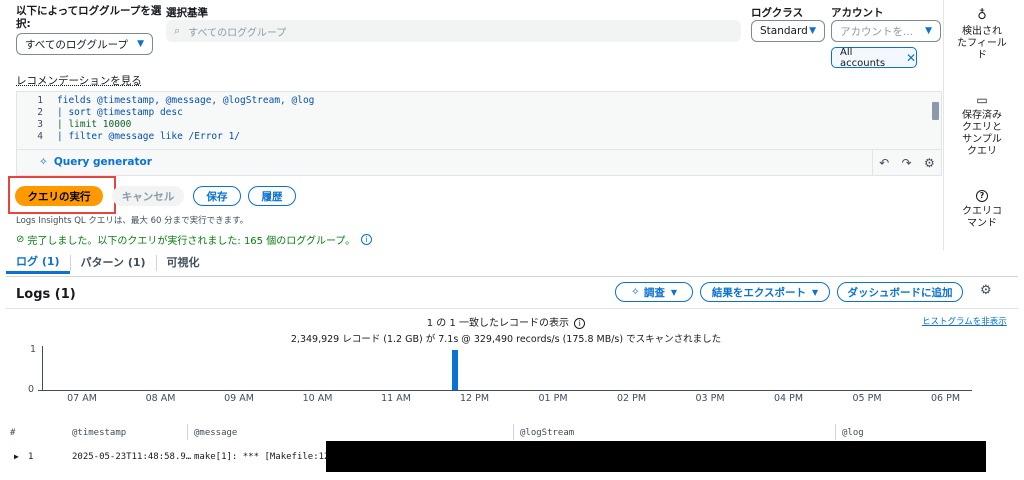 The height and width of the screenshot is (480, 1024). What do you see at coordinates (857, 13) in the screenshot?
I see `account-label: アカウント` at bounding box center [857, 13].